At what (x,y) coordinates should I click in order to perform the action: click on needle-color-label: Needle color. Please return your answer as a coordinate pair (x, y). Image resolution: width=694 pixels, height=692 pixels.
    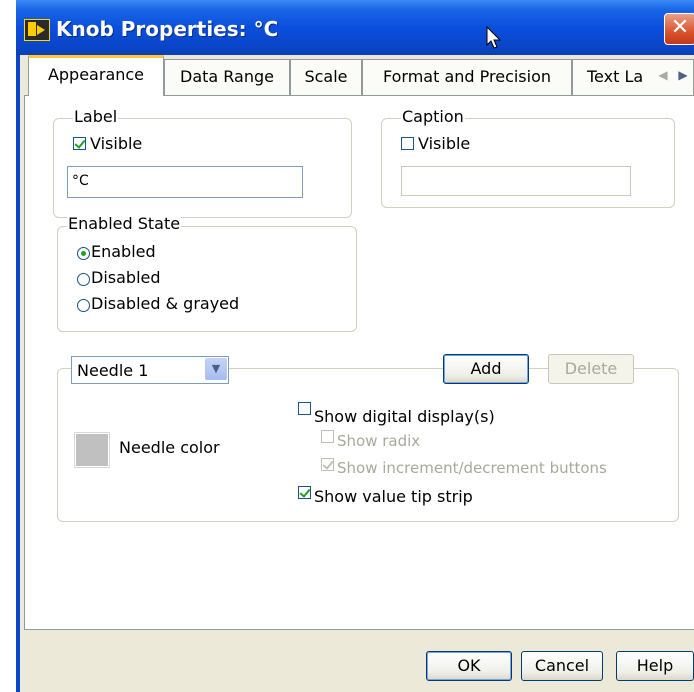
    Looking at the image, I should click on (169, 447).